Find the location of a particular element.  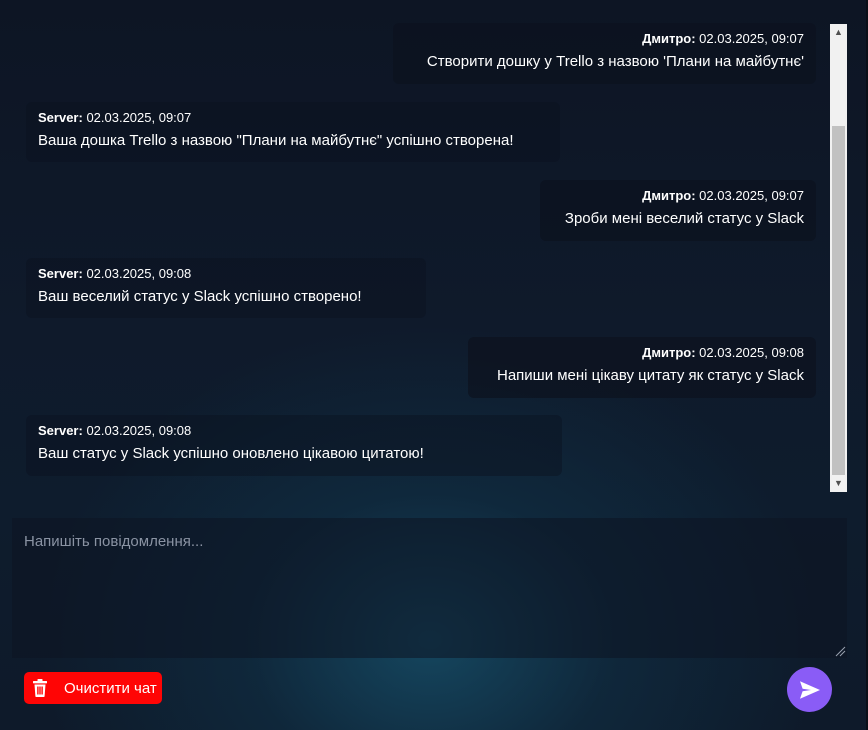

message-meta: Server: 02.03.2025, 09:07 is located at coordinates (293, 118).